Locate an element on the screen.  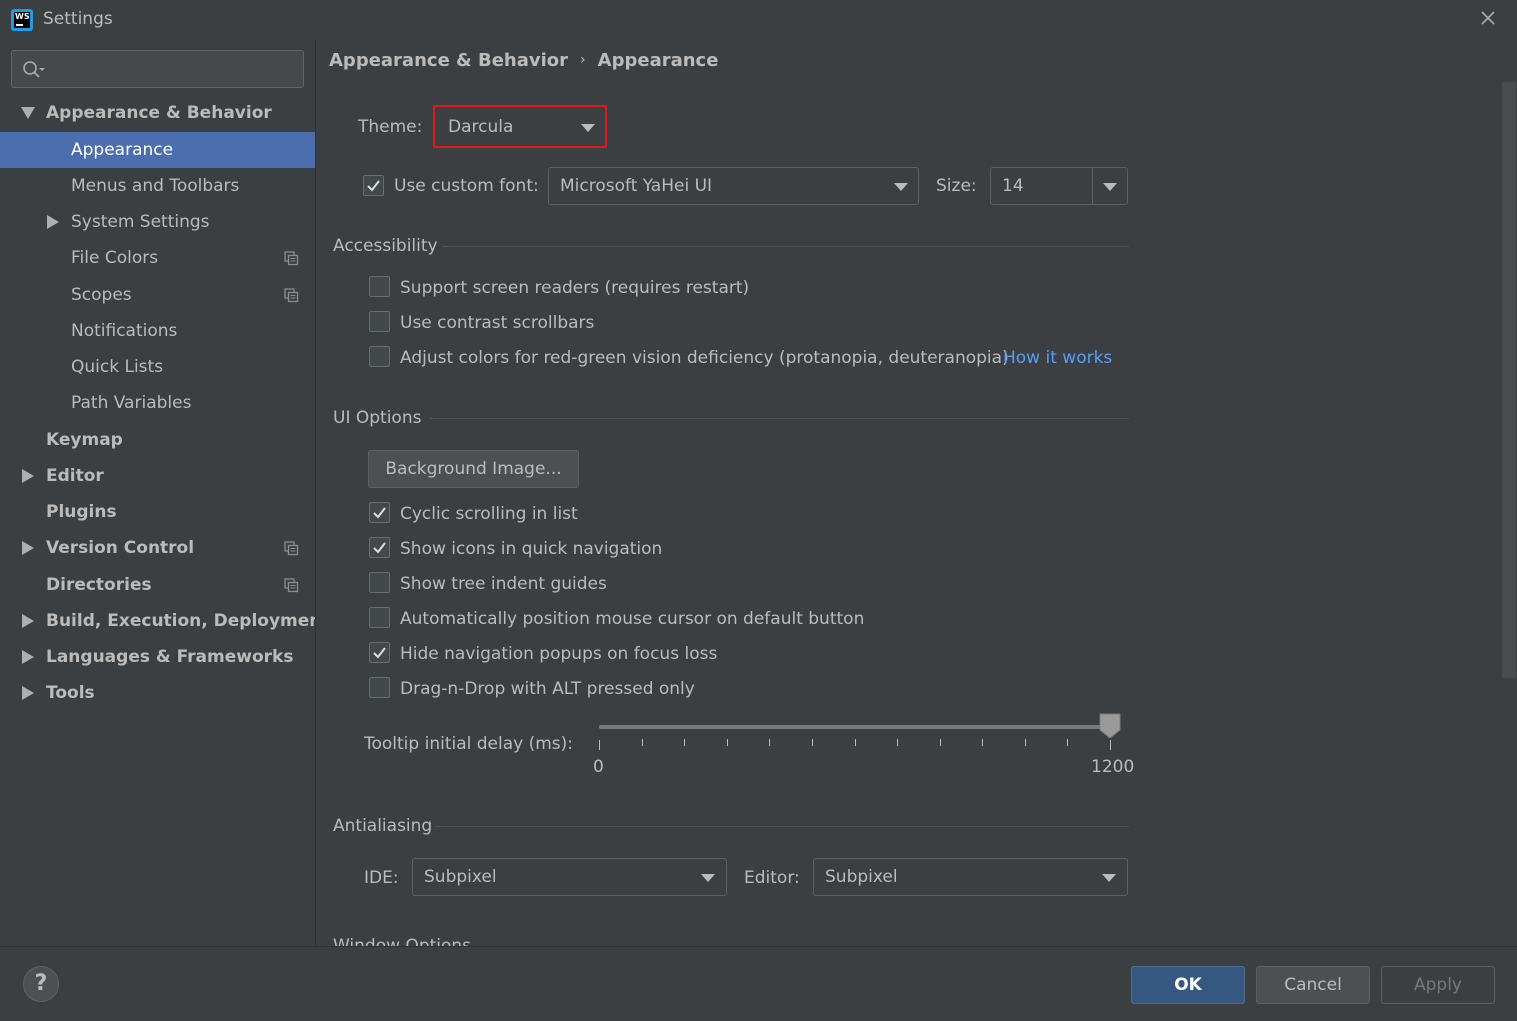
breadcrumb-current: Appearance is located at coordinates (658, 60).